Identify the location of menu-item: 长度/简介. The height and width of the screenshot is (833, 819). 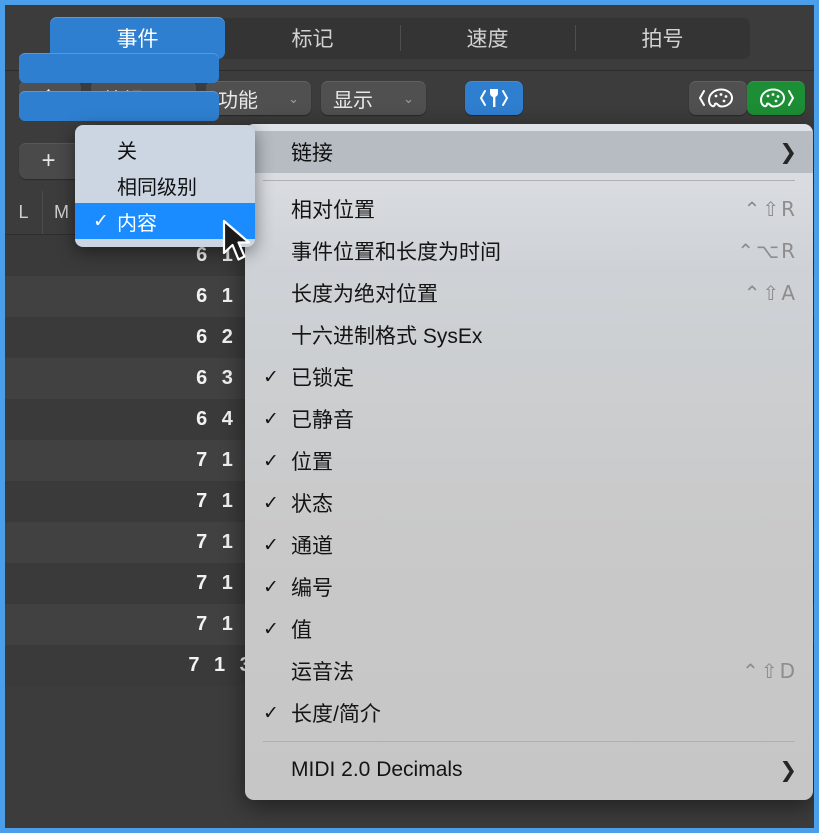
(529, 713).